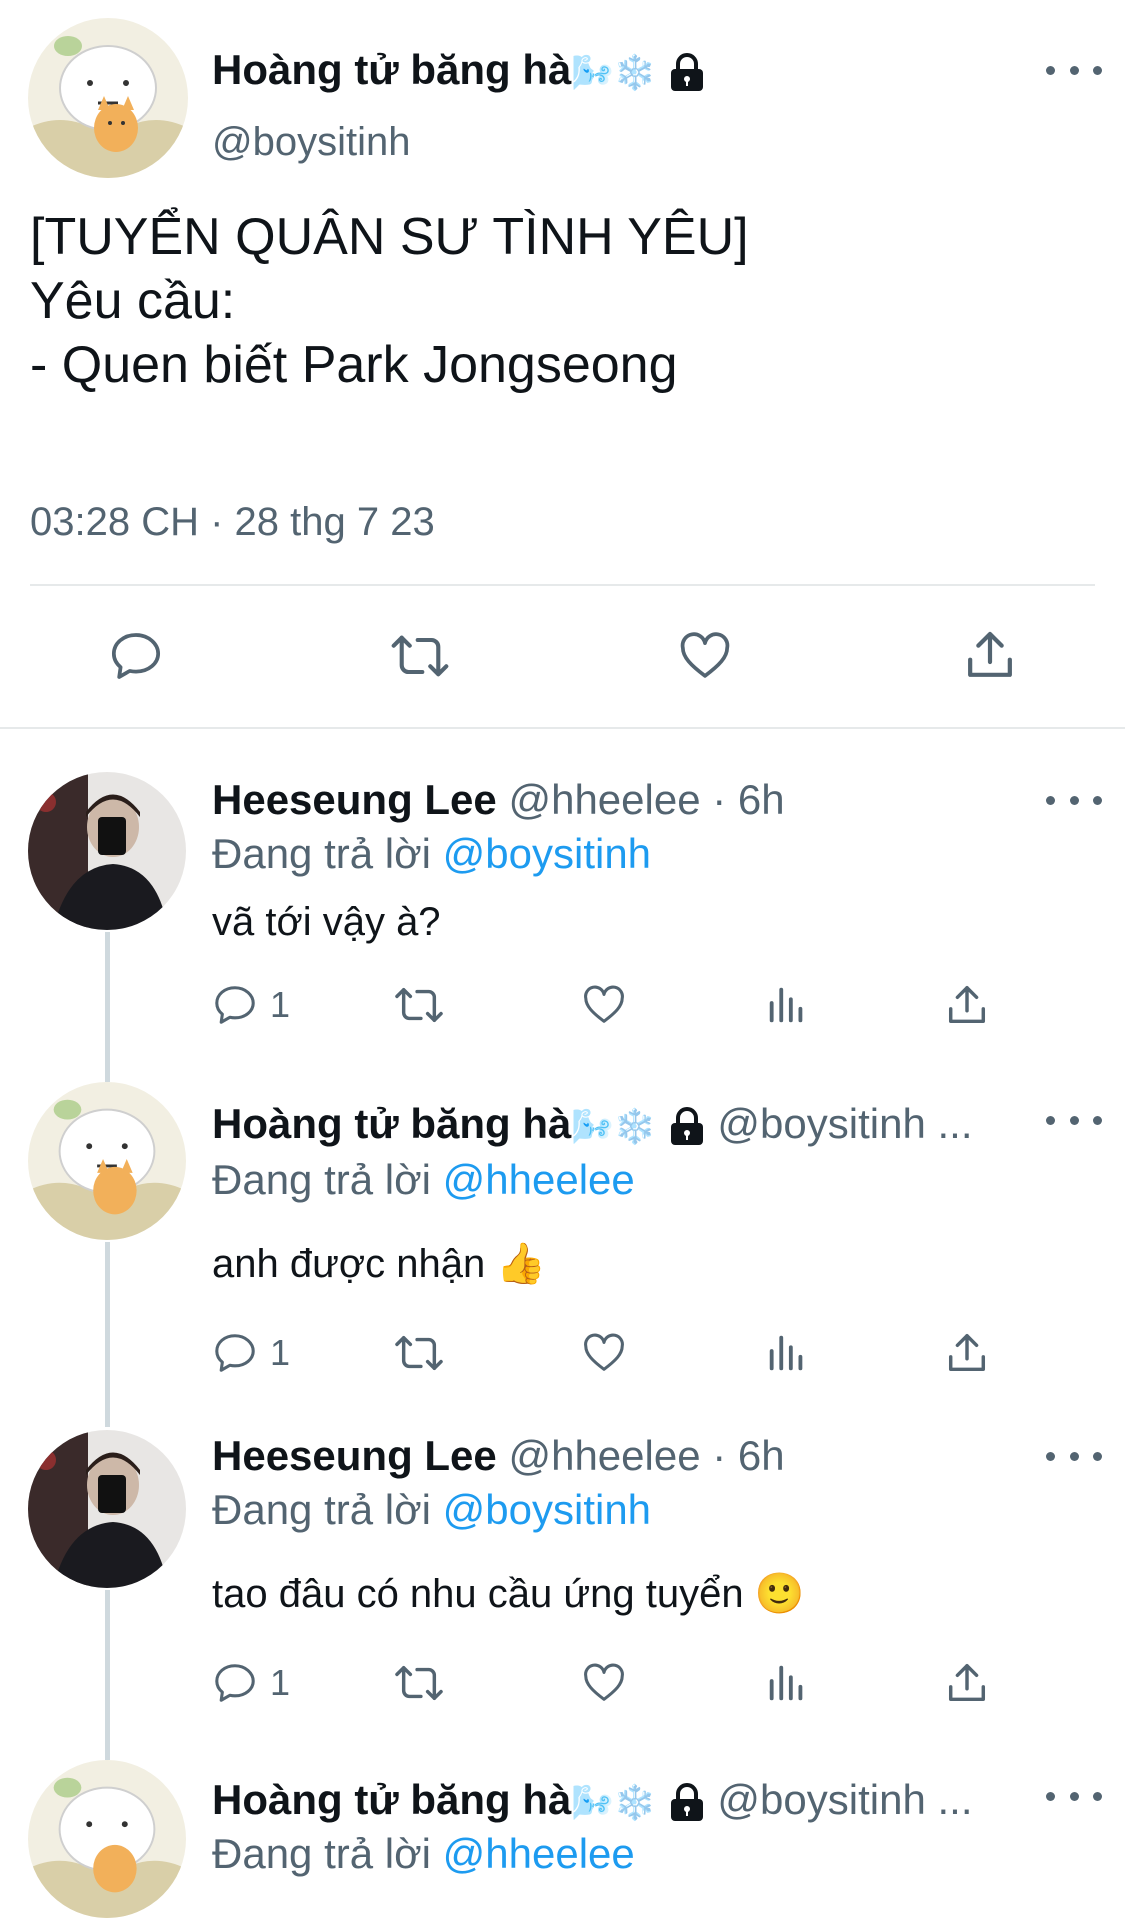 The image size is (1125, 1918). I want to click on author-avatar, so click(108, 98).